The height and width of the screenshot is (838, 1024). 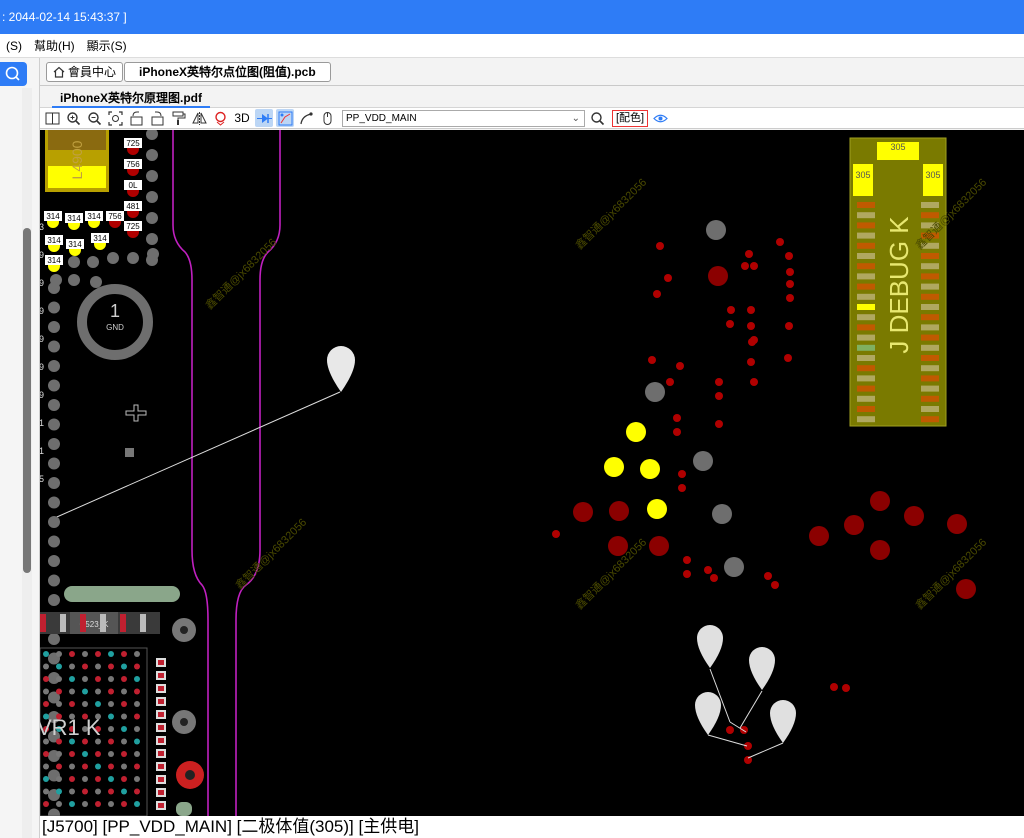 I want to click on search-button, so click(x=13, y=74).